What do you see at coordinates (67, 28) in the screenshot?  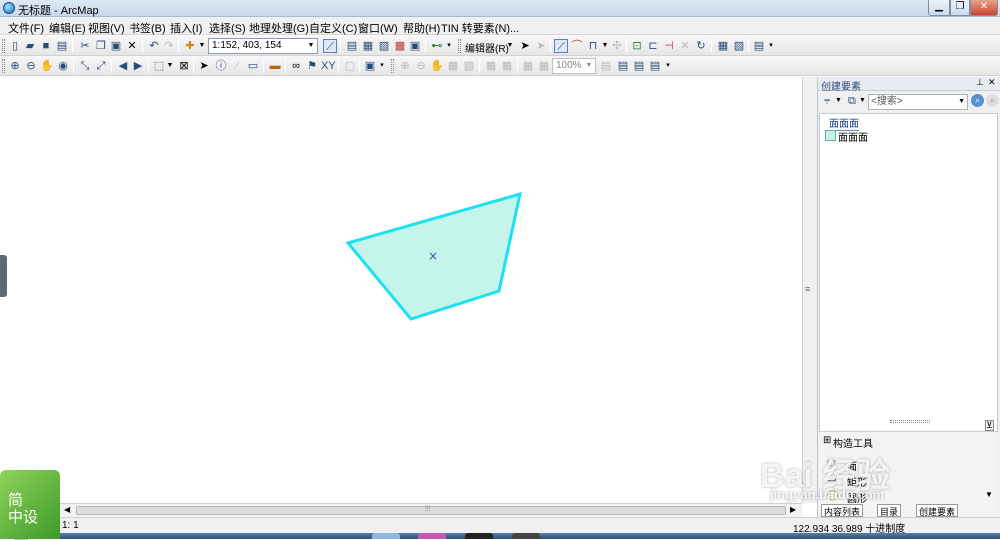 I see `menu-edit: 编辑(E)` at bounding box center [67, 28].